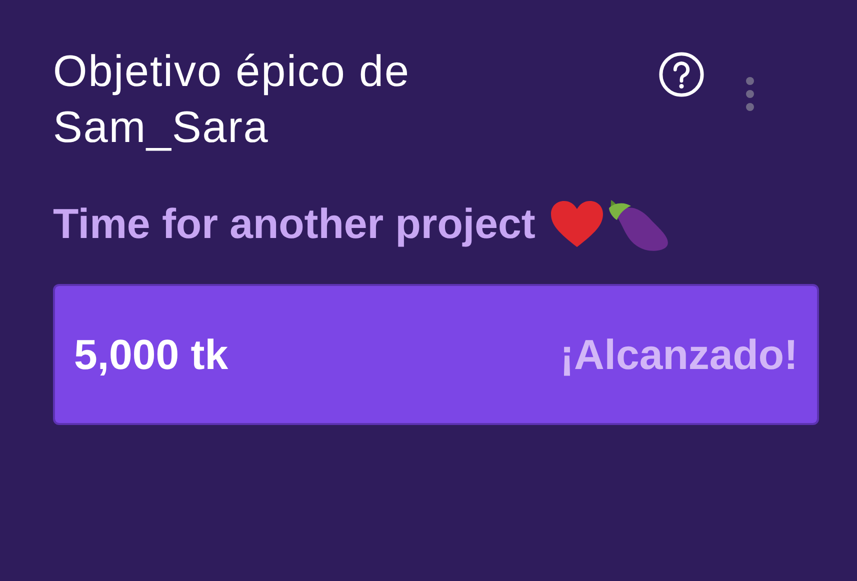 The height and width of the screenshot is (581, 857). I want to click on goal-amount: 5,000 tk, so click(151, 355).